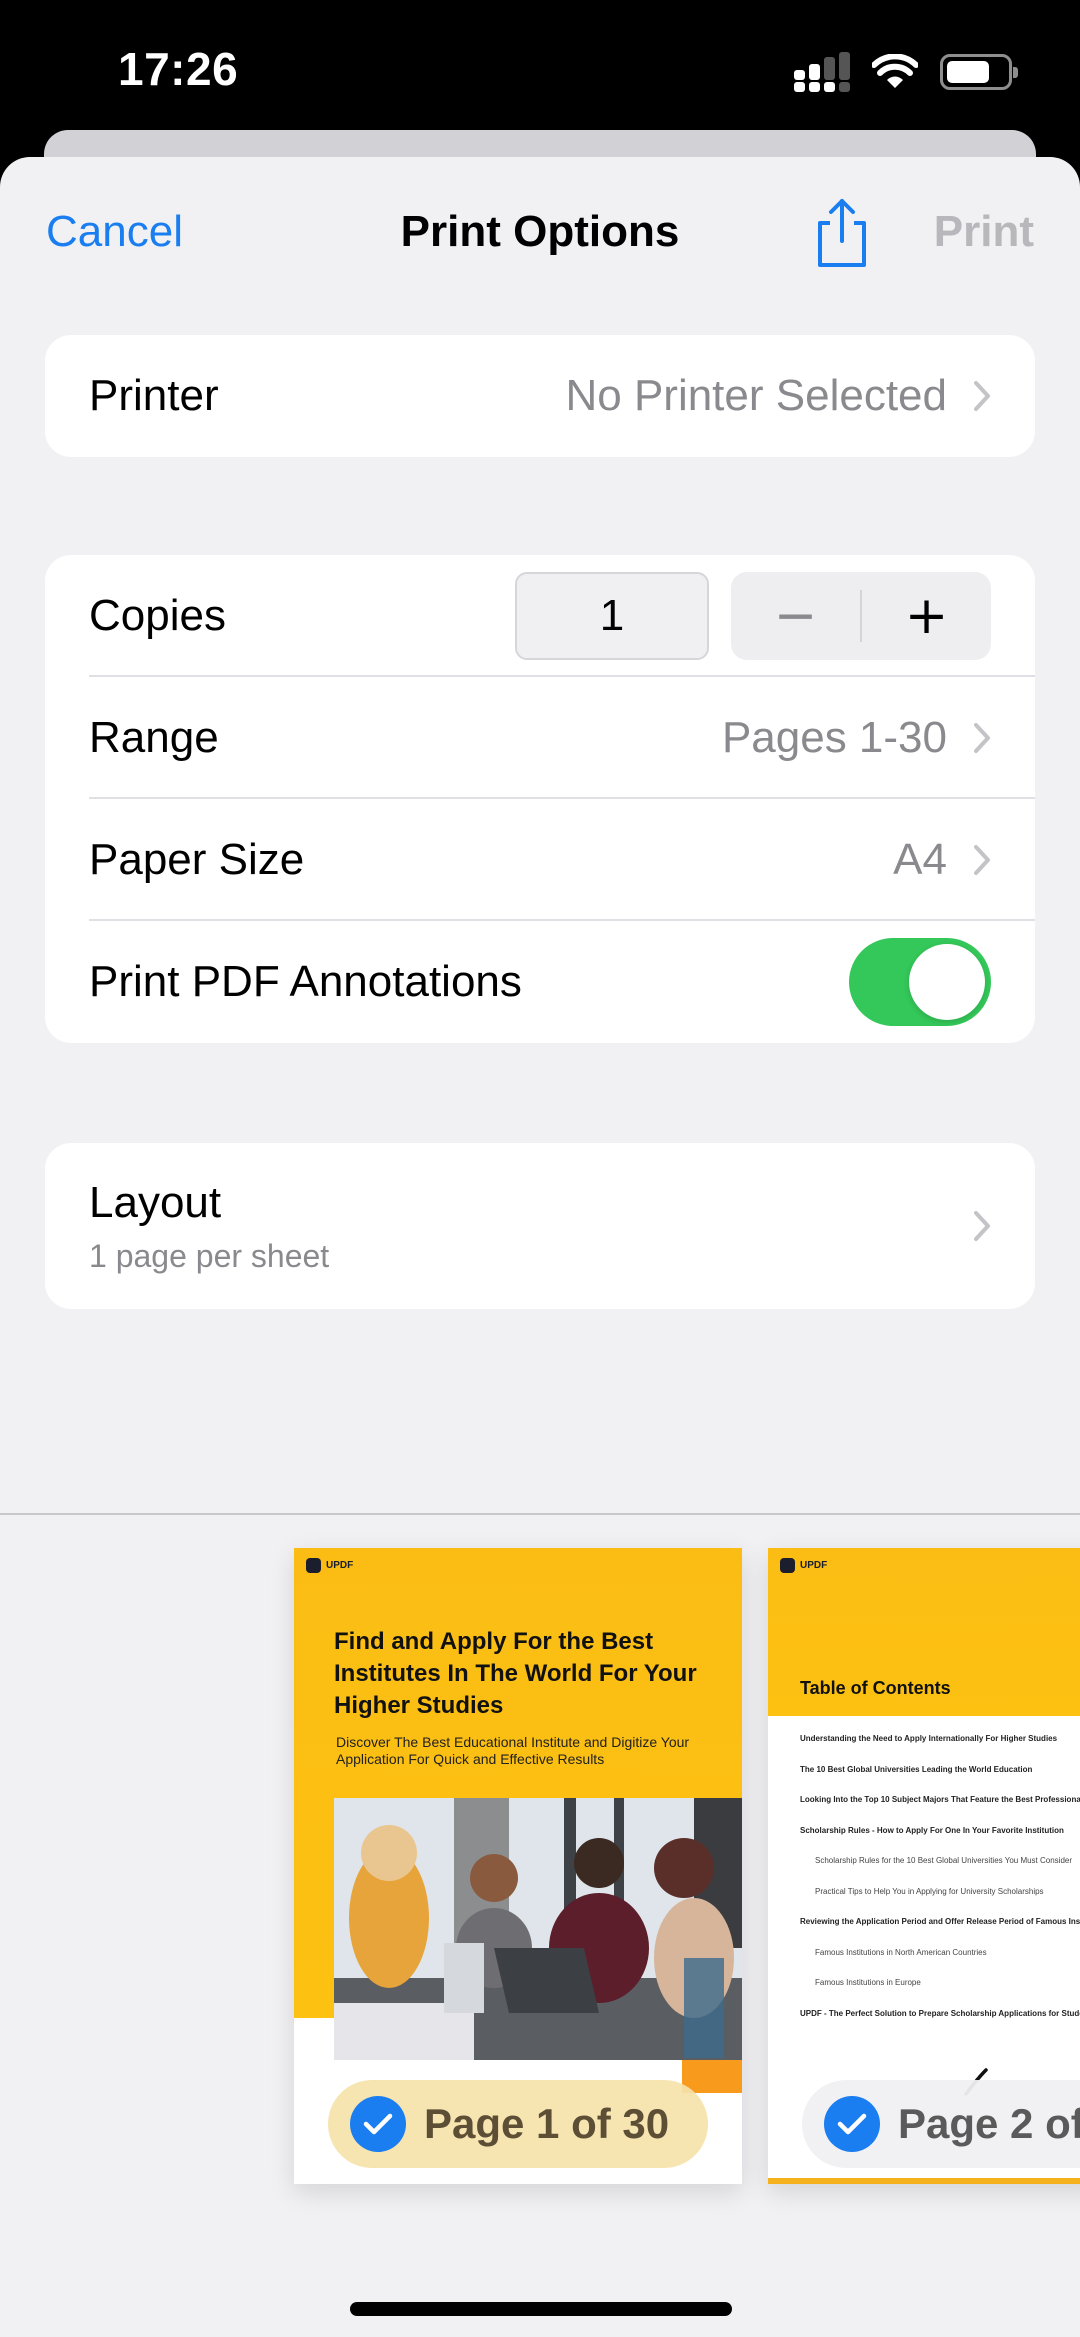  Describe the element at coordinates (155, 1202) in the screenshot. I see `layout-label: Layout` at that location.